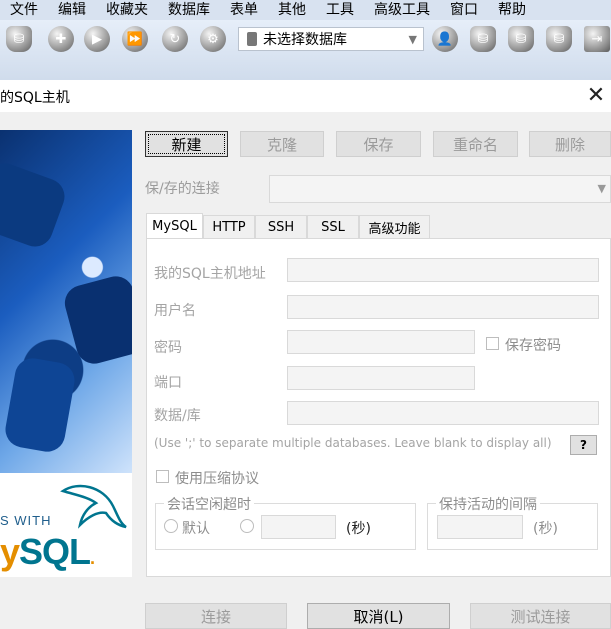 The height and width of the screenshot is (629, 611). I want to click on save-button: 保存, so click(378, 144).